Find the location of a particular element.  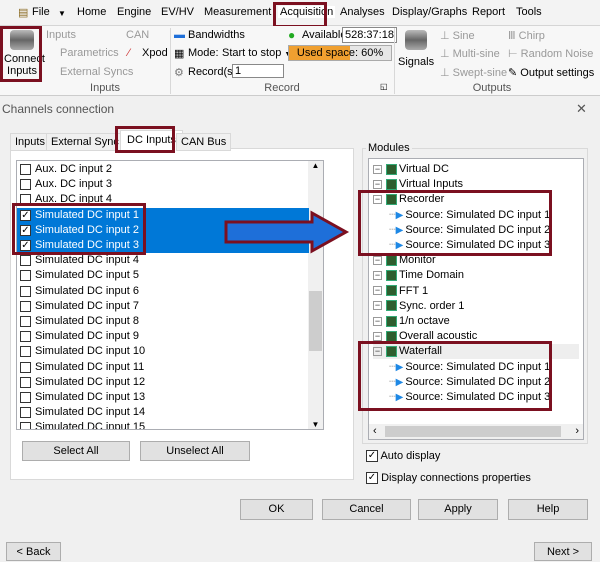

scroll-down-icon: ▼ is located at coordinates (315, 424).